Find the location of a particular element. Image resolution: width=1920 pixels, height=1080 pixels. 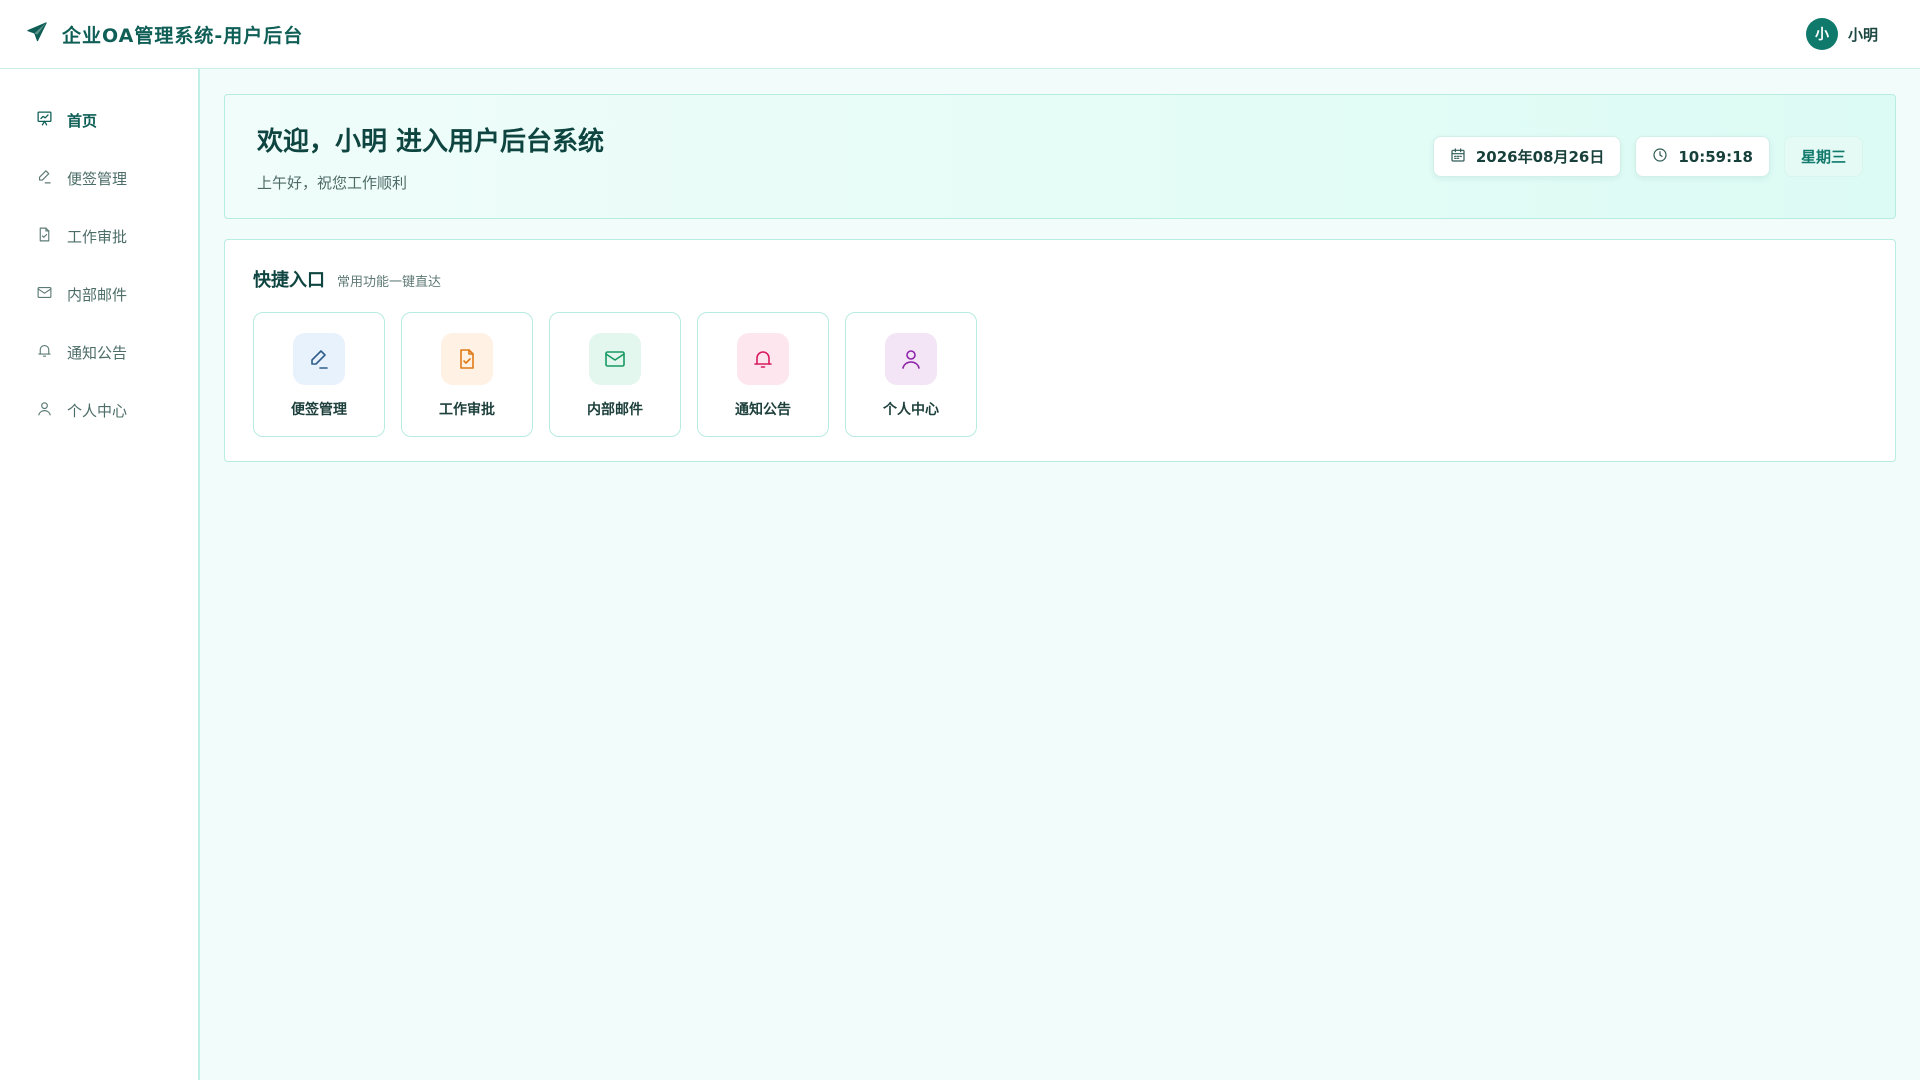

user-menu: 小 小明 is located at coordinates (1849, 34).